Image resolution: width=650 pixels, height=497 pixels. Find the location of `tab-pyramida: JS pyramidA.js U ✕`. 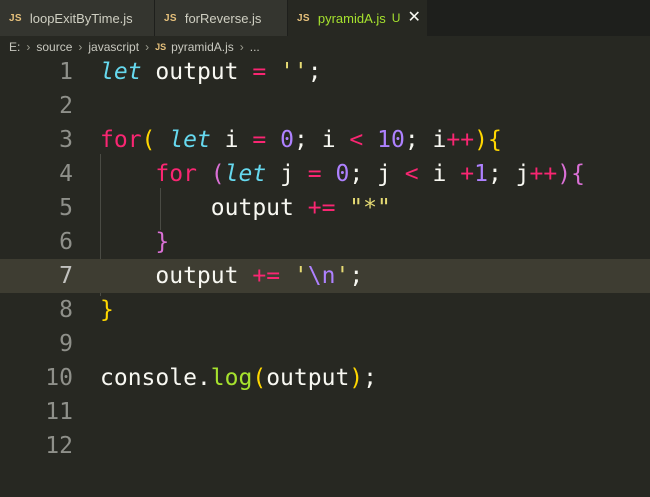

tab-pyramida: JS pyramidA.js U ✕ is located at coordinates (358, 18).